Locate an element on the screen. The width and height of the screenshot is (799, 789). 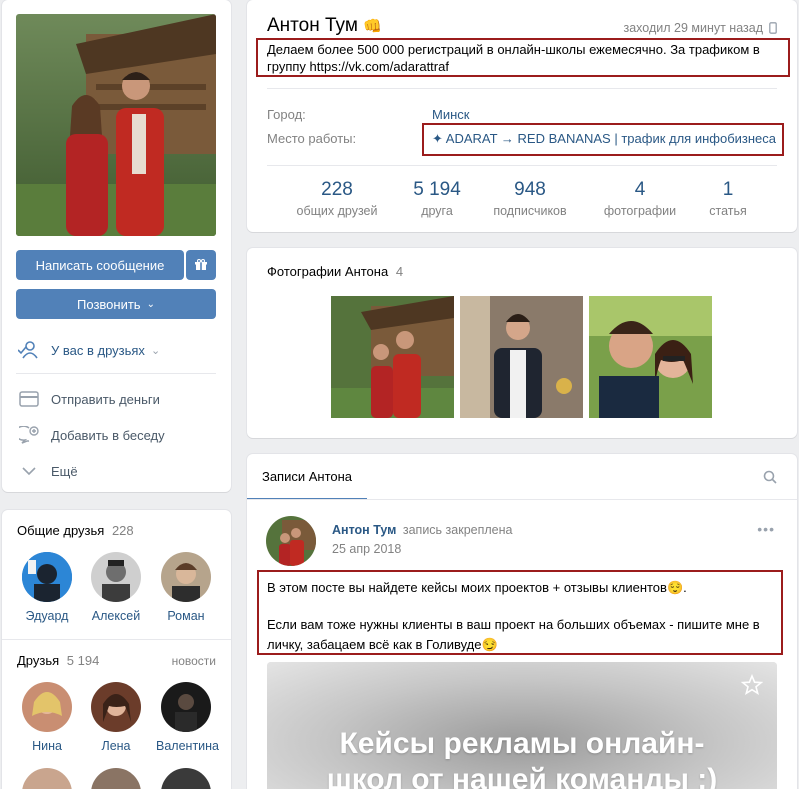
photos-title: Фотографии Антона is located at coordinates (328, 271).